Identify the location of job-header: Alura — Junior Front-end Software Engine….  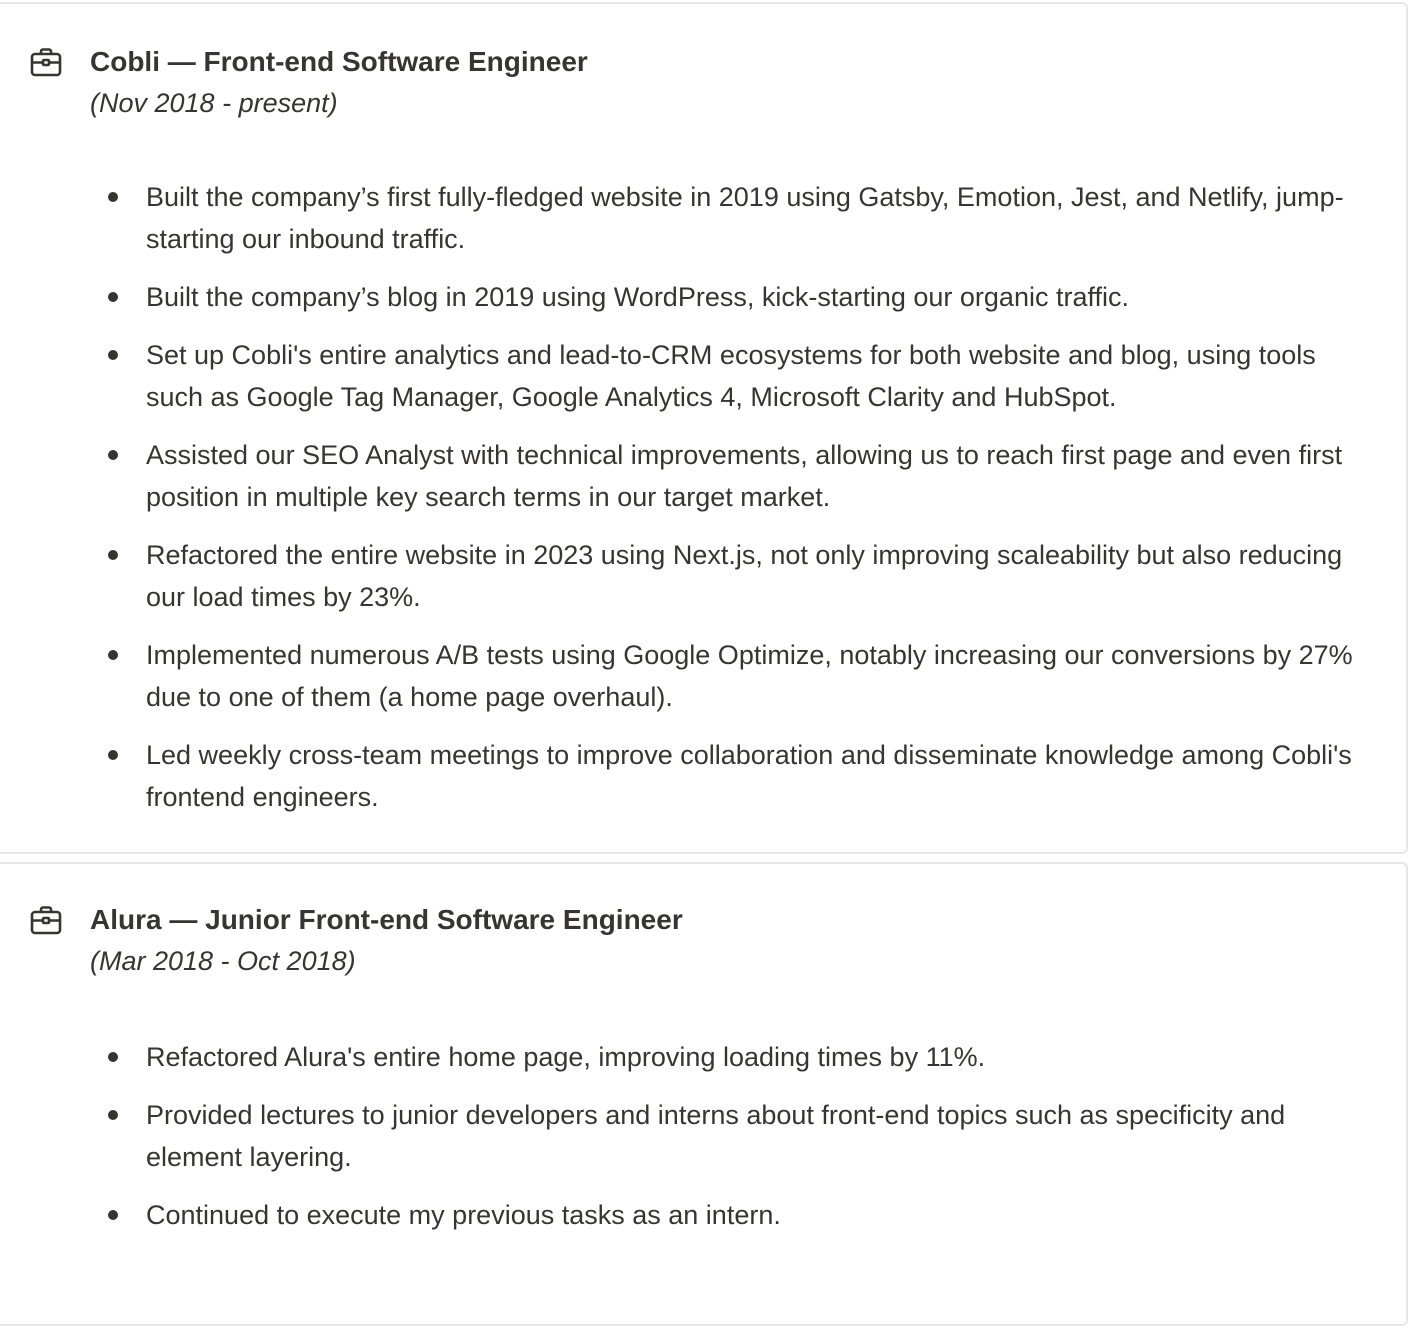
(355, 941).